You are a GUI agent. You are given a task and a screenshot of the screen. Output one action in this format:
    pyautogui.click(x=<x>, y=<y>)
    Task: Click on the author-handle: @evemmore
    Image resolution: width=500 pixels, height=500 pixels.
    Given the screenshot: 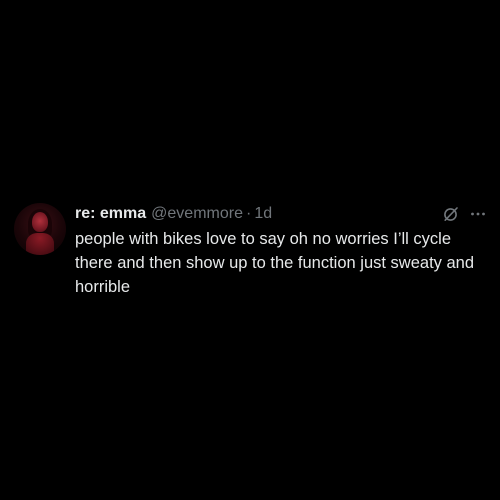 What is the action you would take?
    pyautogui.click(x=197, y=214)
    